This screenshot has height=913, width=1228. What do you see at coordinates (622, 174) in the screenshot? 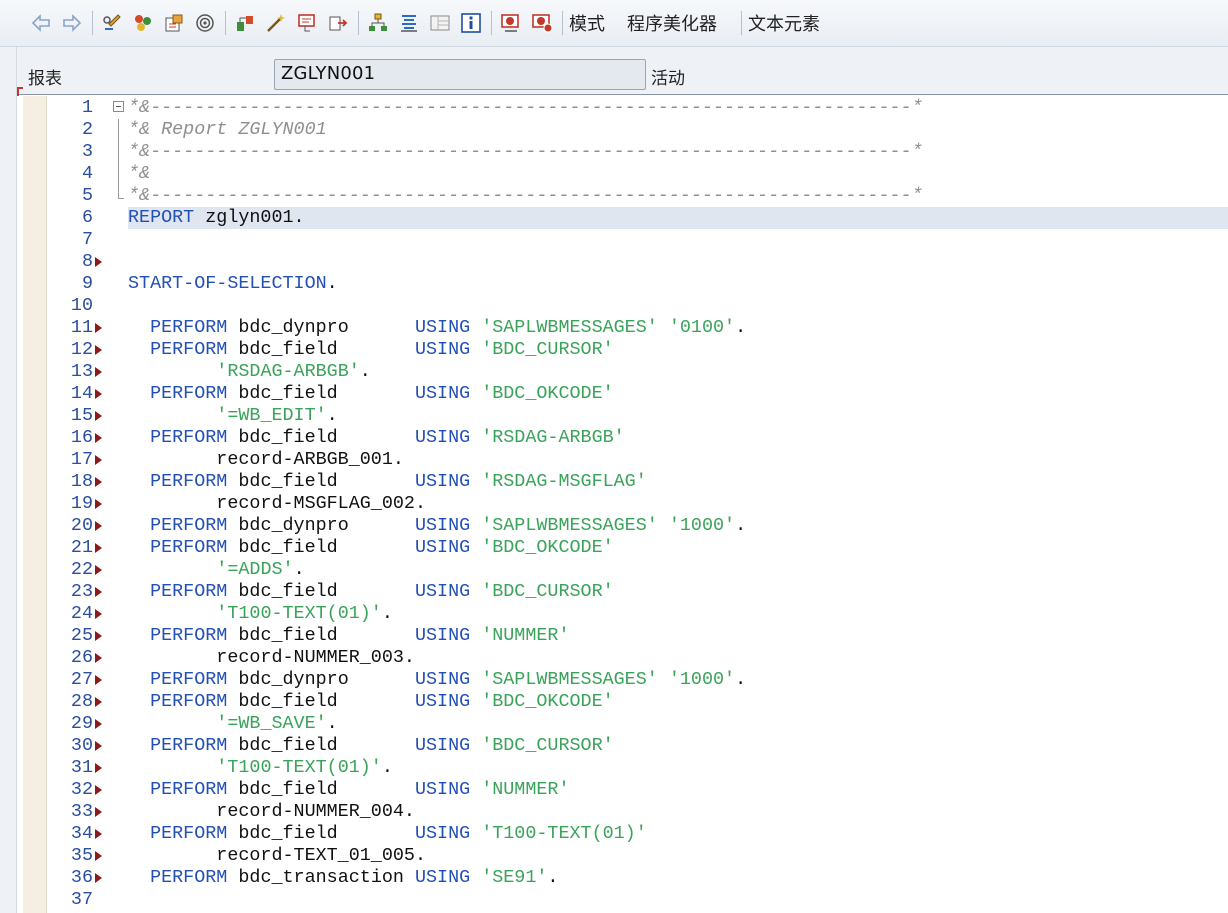
I see `code-line: 4 *&` at bounding box center [622, 174].